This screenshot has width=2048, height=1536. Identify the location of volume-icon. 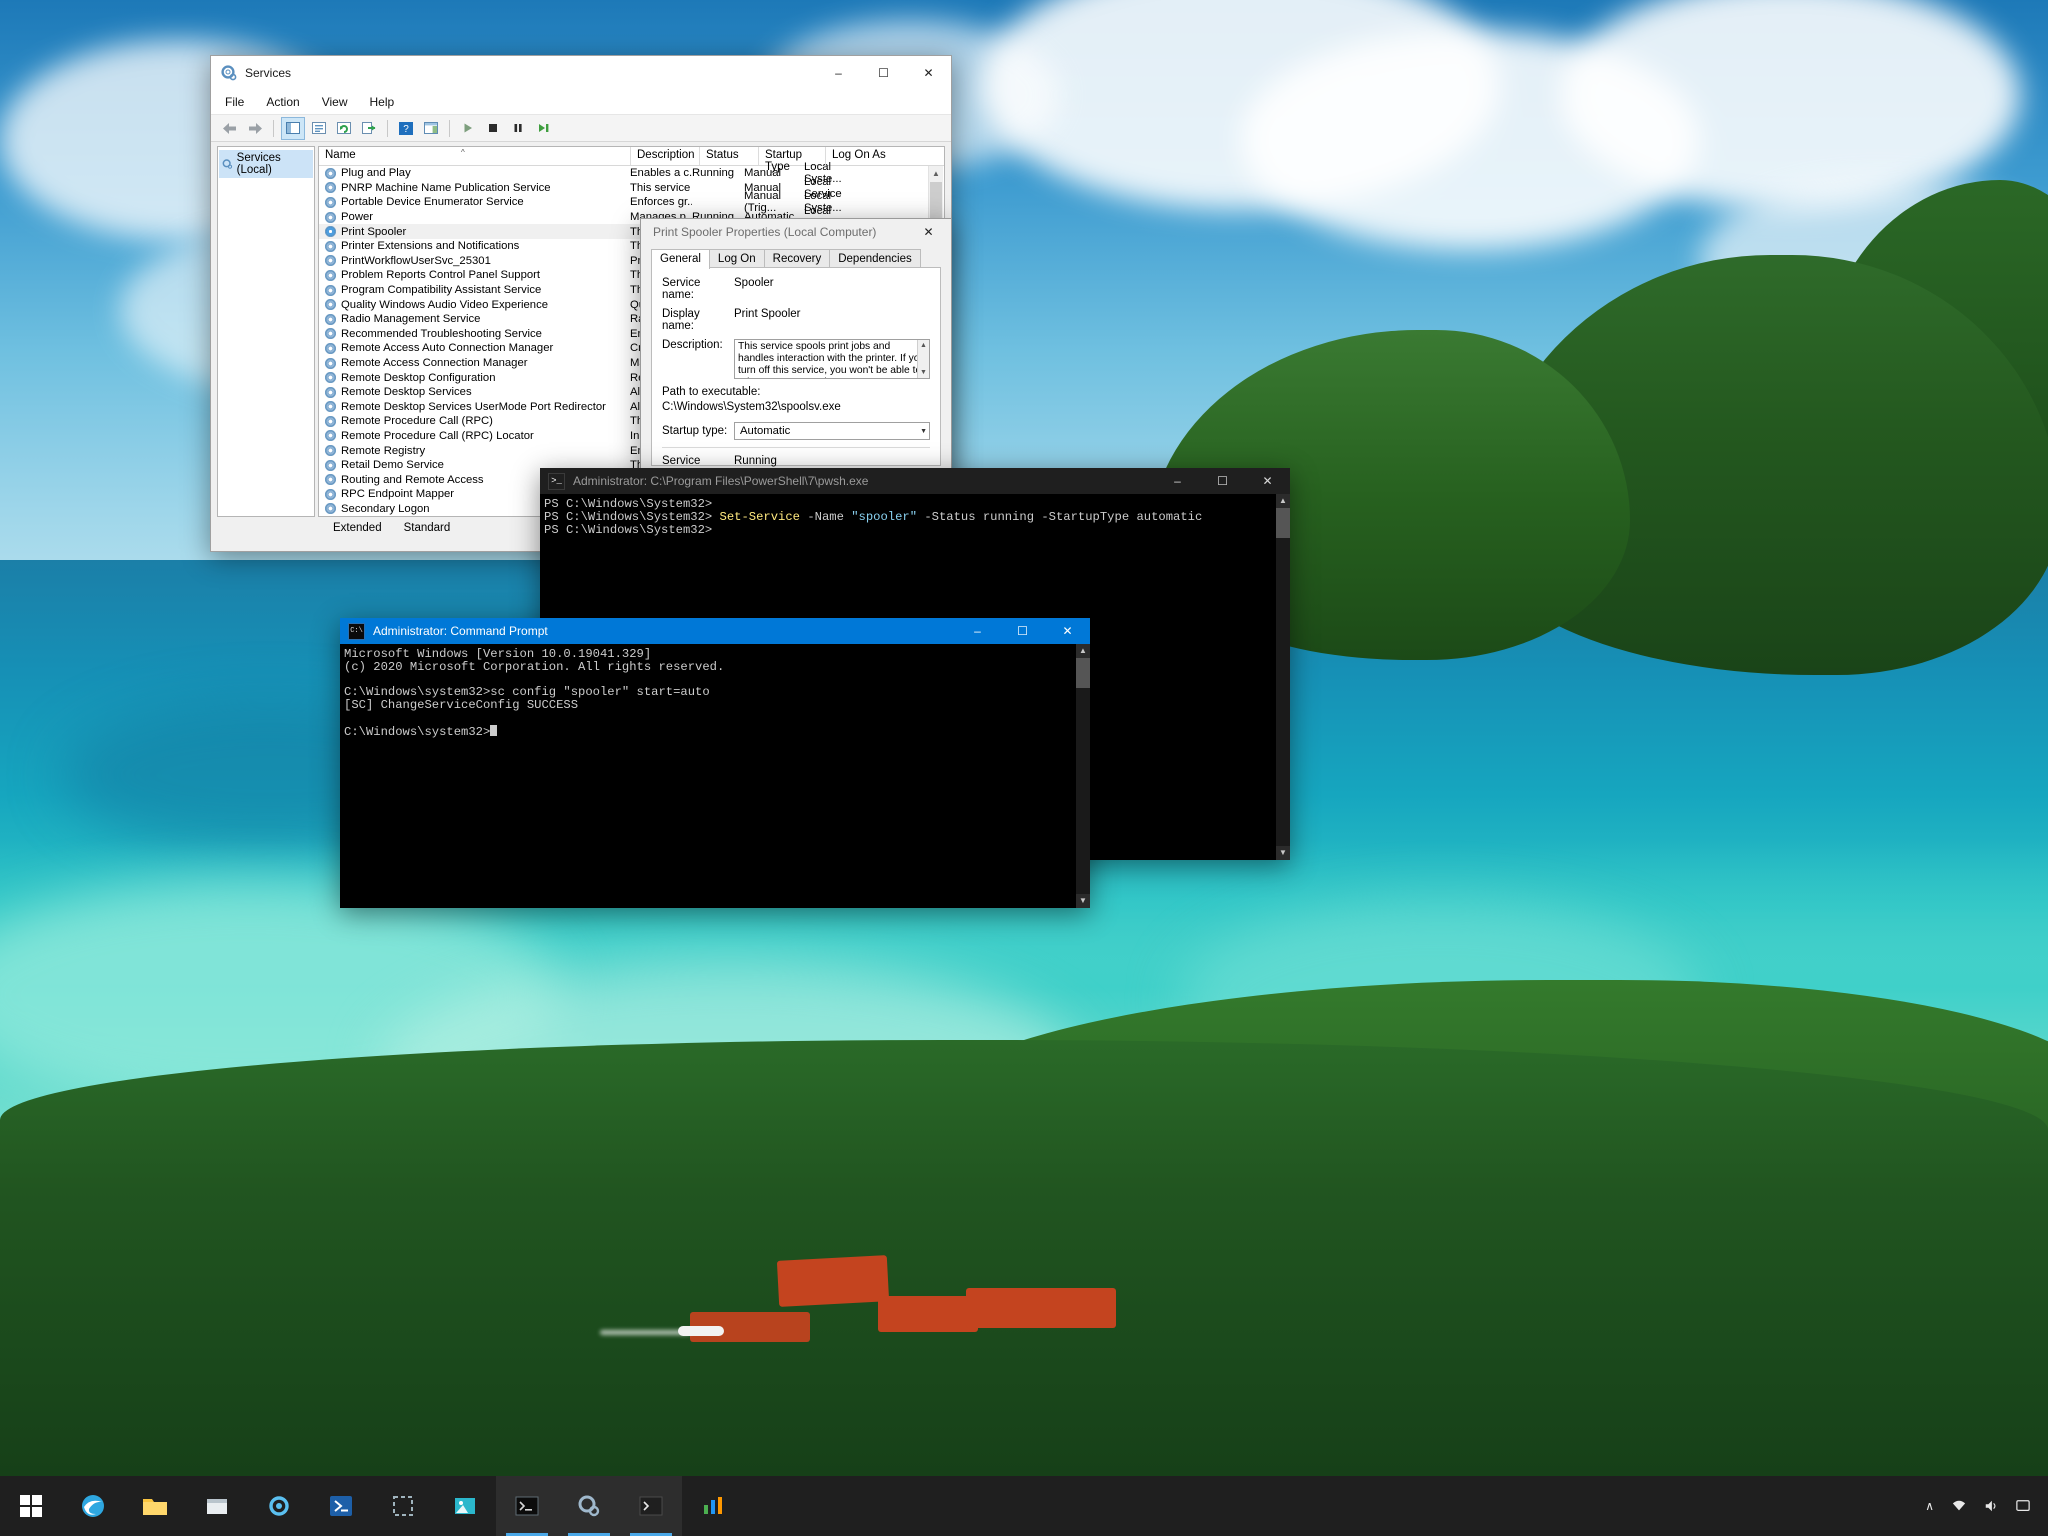
(1991, 1506).